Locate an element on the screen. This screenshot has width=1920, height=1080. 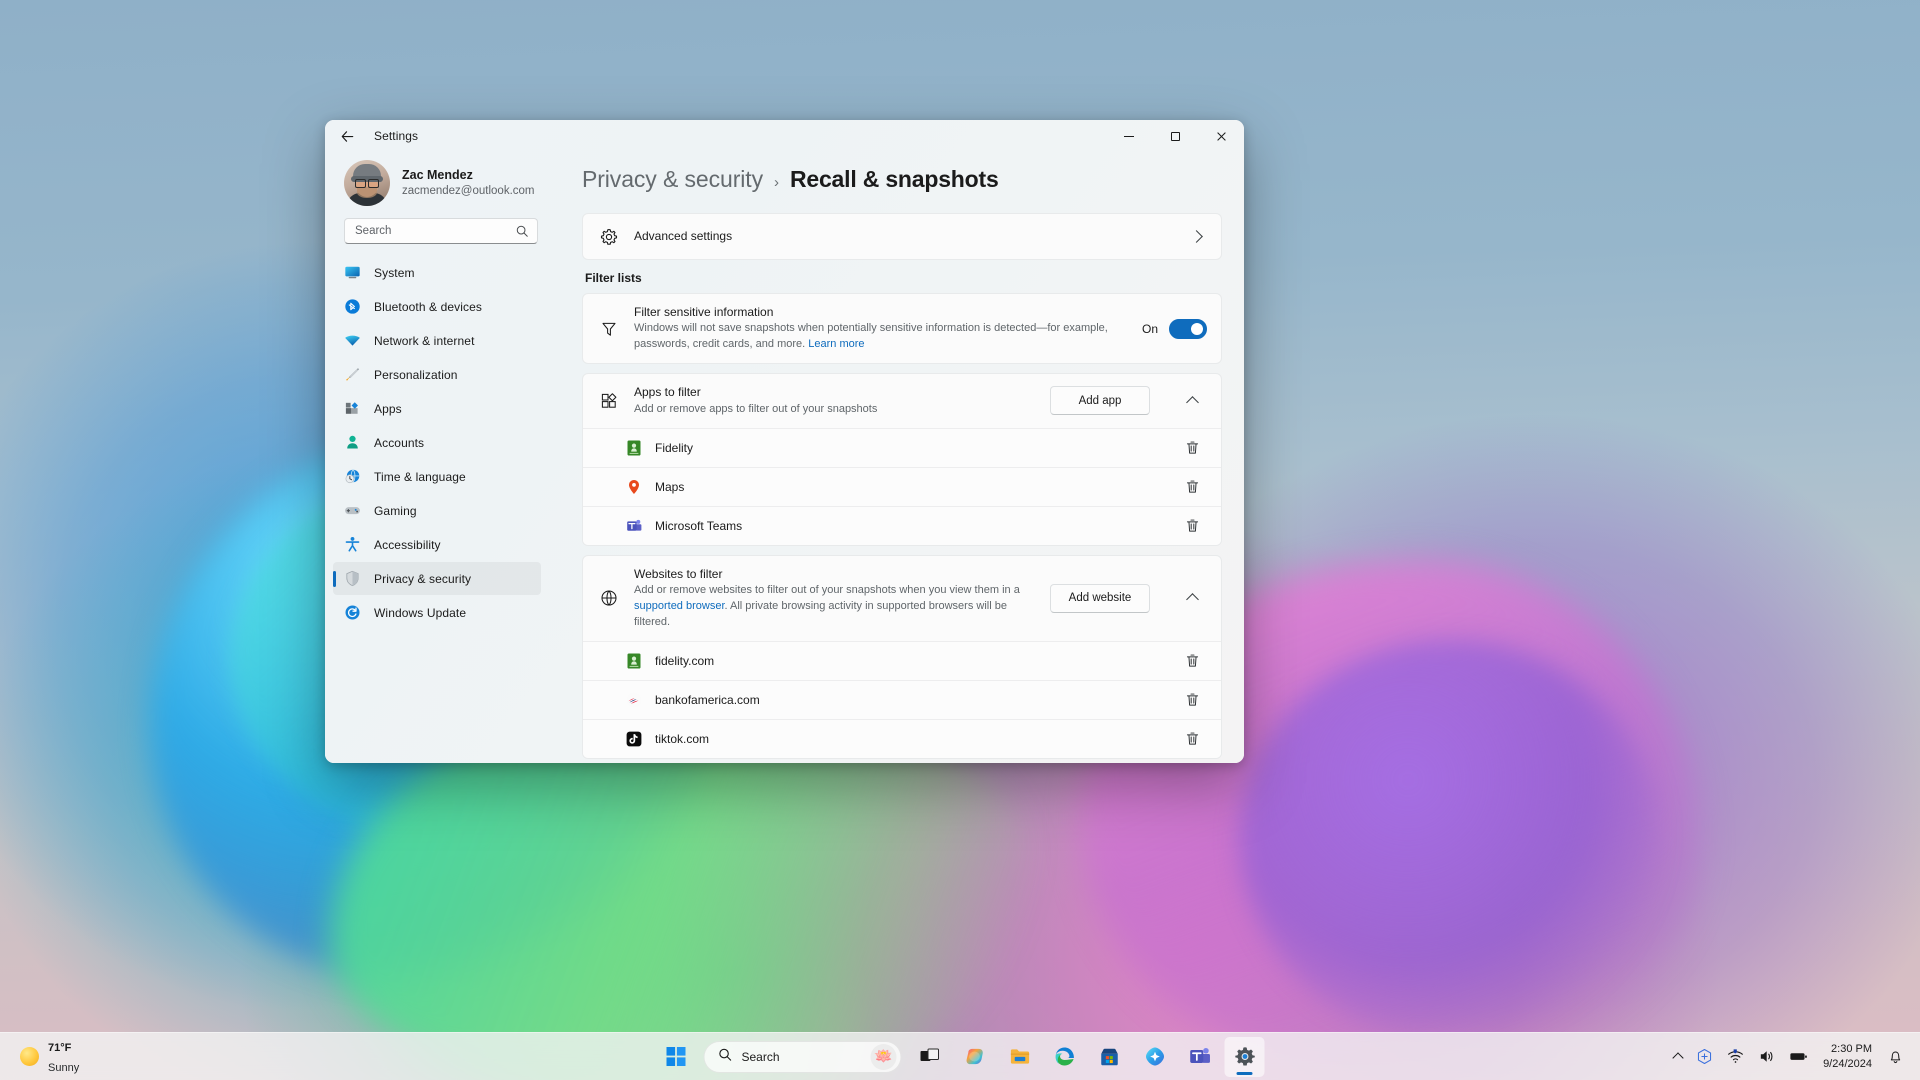
sidebar-item-label: Bluetooth & devices is located at coordinates (428, 306).